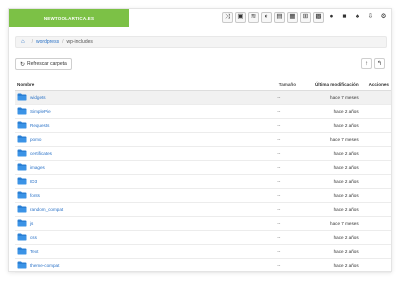 Image resolution: width=400 pixels, height=284 pixels. What do you see at coordinates (279, 85) in the screenshot?
I see `column-header-size: Tamaño` at bounding box center [279, 85].